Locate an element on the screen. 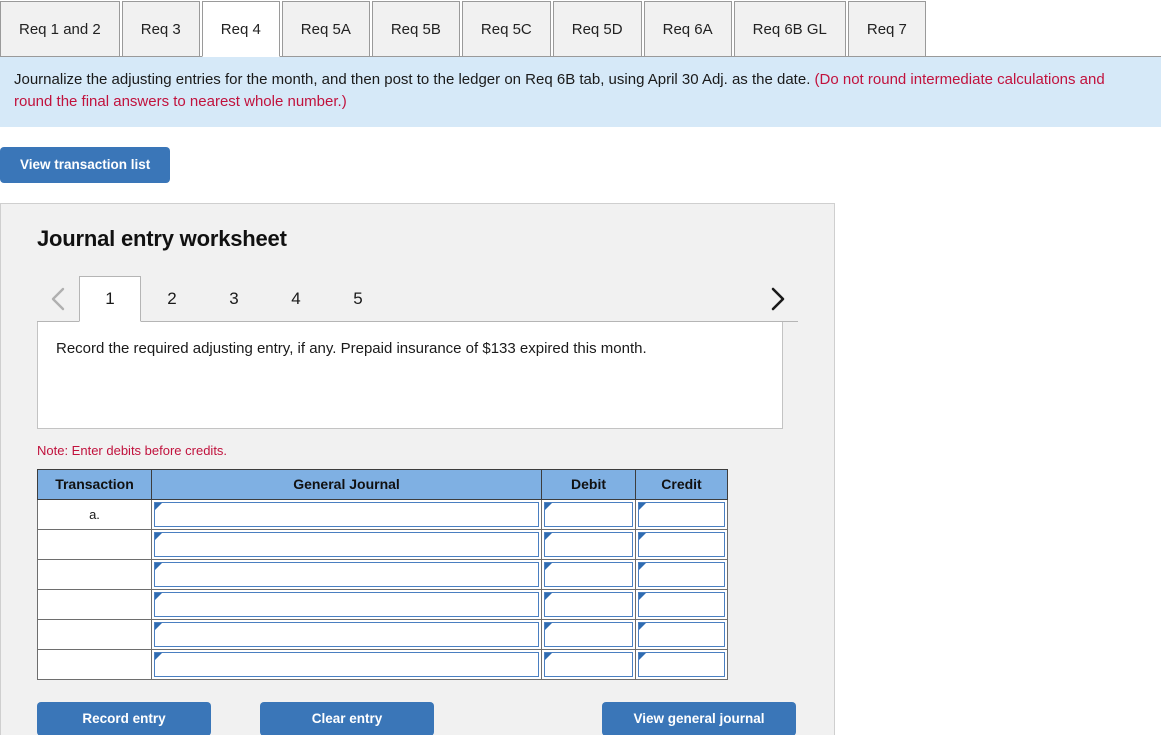 The width and height of the screenshot is (1161, 735). pager-page-2: 2 is located at coordinates (172, 299).